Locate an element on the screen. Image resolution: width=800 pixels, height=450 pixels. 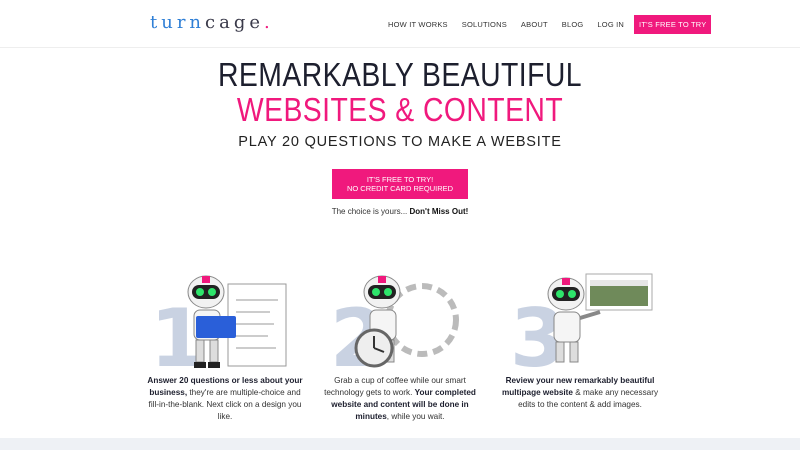
nav-how-it-works: HOW IT WORKS is located at coordinates (418, 24).